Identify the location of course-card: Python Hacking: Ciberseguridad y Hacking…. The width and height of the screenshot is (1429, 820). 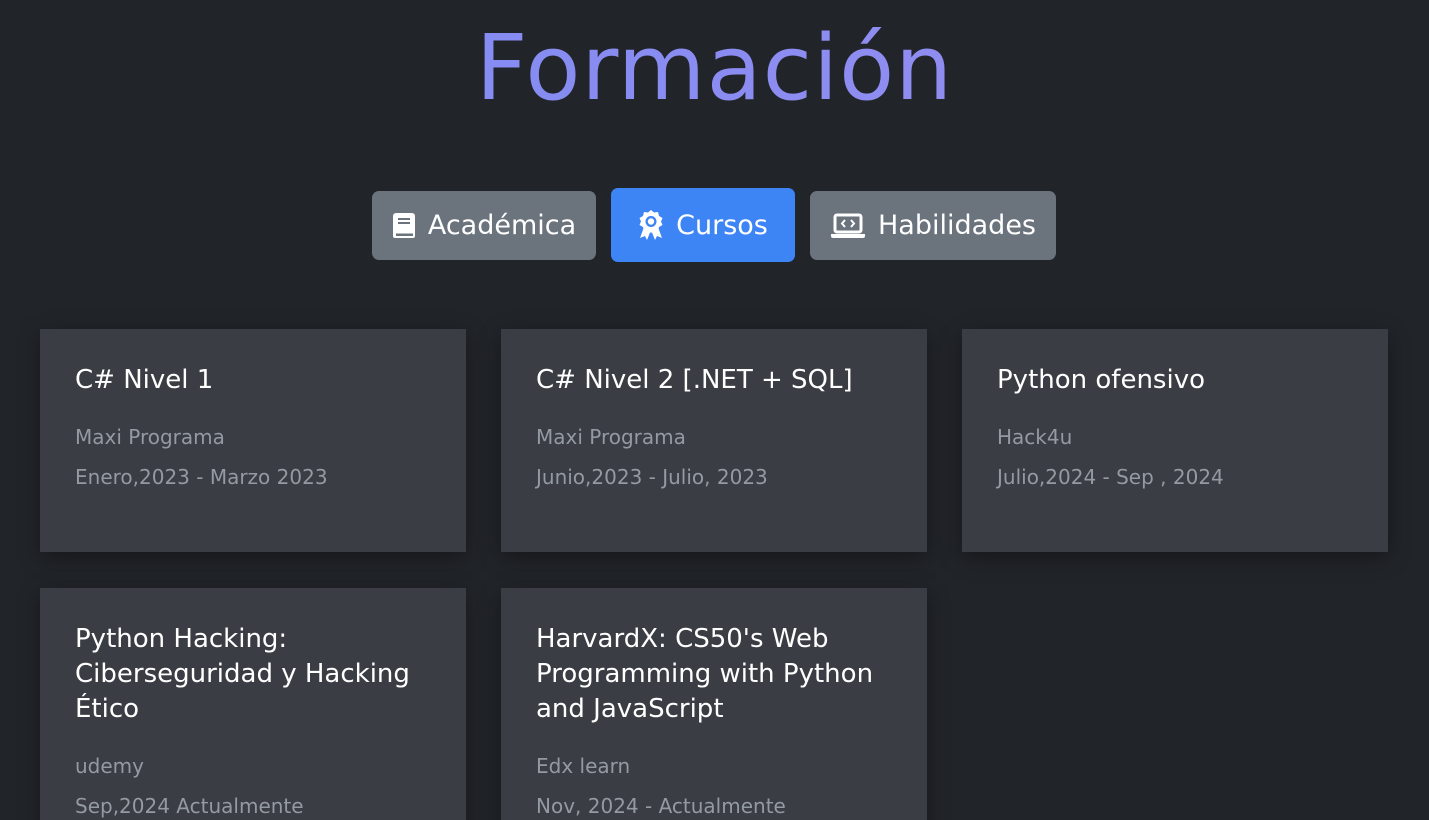
(253, 704).